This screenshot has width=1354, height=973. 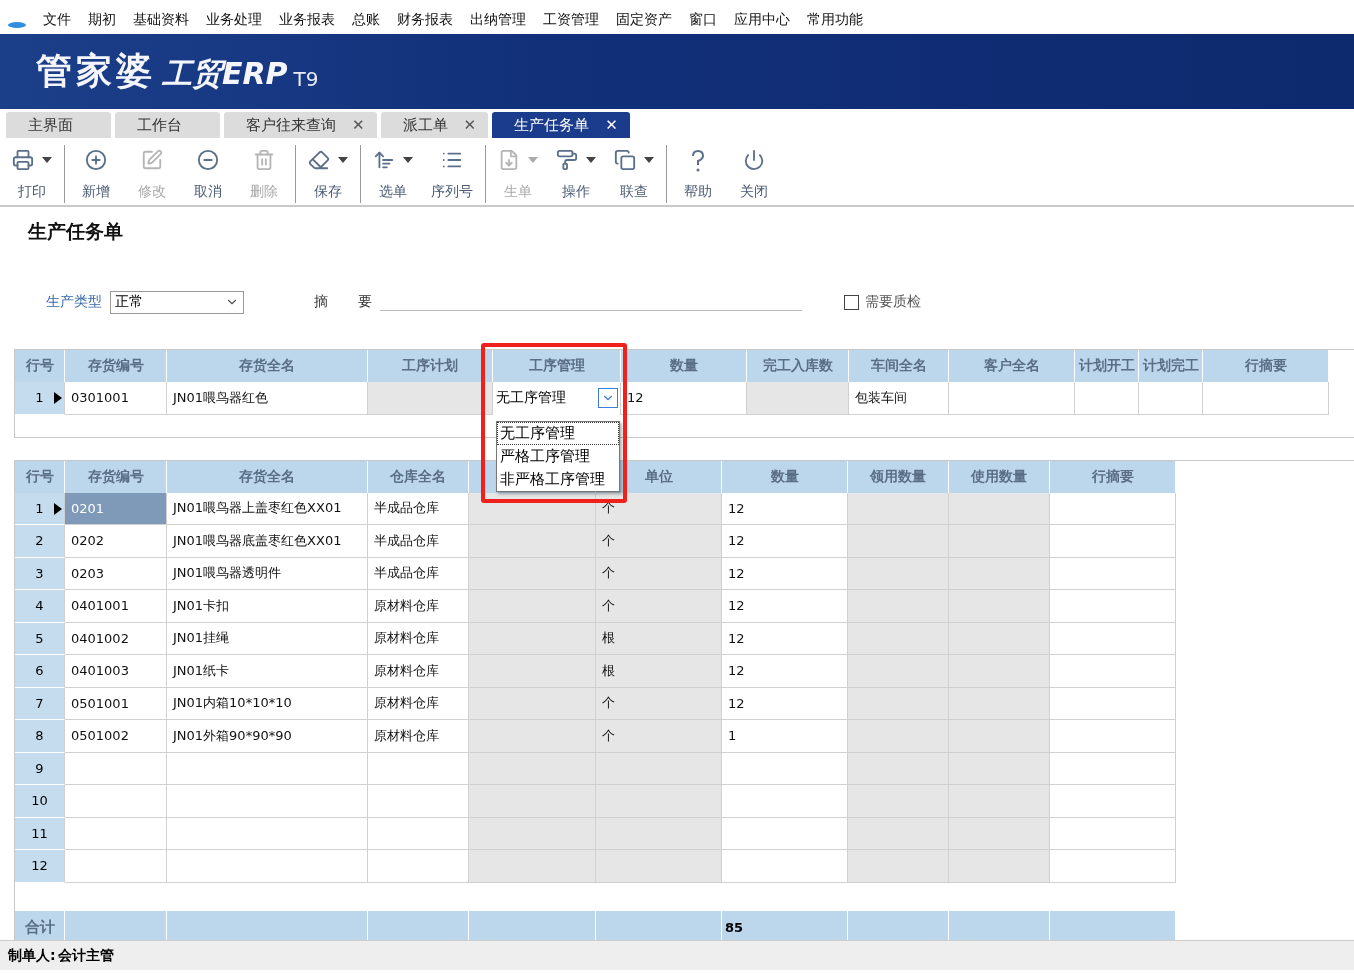 I want to click on toolbar-button: 联查, so click(x=634, y=174).